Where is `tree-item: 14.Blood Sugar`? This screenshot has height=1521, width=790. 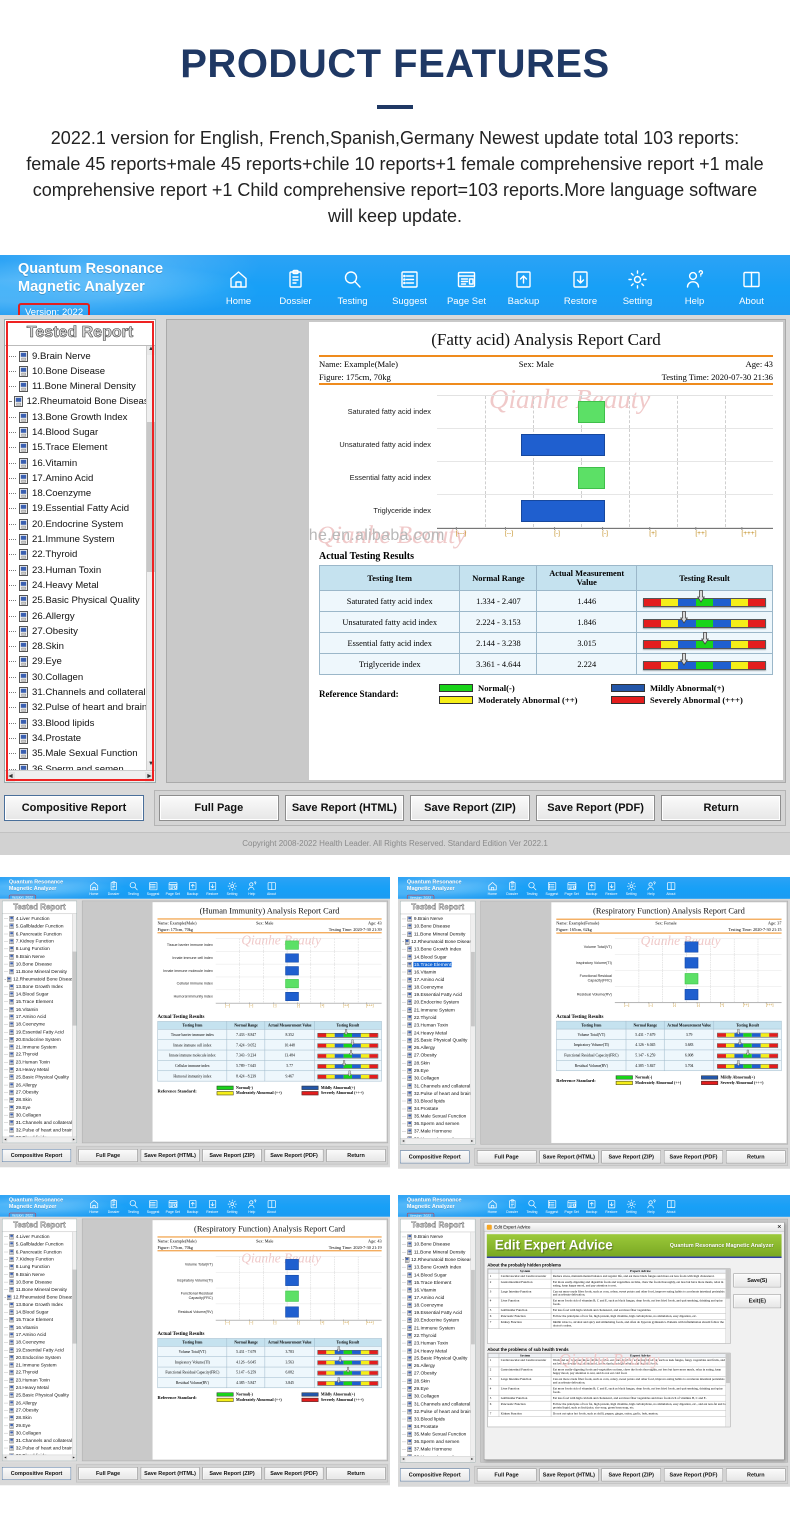
tree-item: 14.Blood Sugar is located at coordinates (81, 432).